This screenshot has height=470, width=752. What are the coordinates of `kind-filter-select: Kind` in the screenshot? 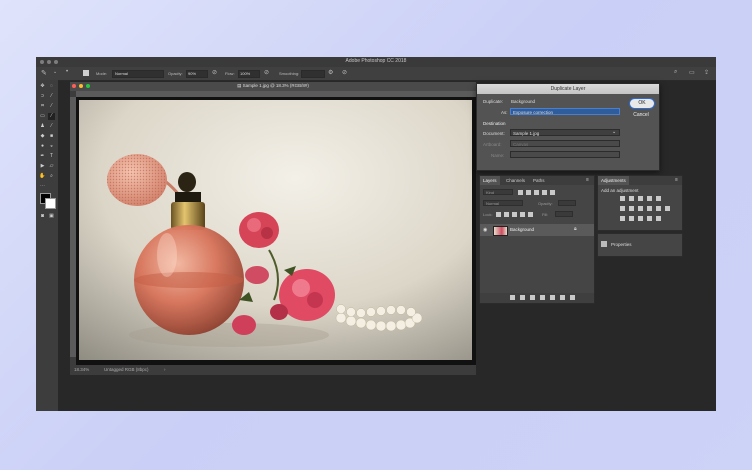 It's located at (498, 192).